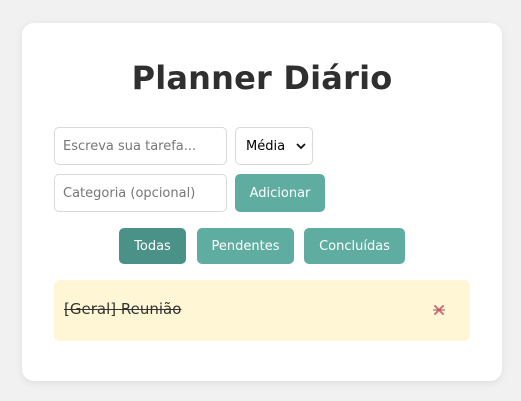 The height and width of the screenshot is (401, 521). I want to click on priority-select-value: Média, so click(266, 146).